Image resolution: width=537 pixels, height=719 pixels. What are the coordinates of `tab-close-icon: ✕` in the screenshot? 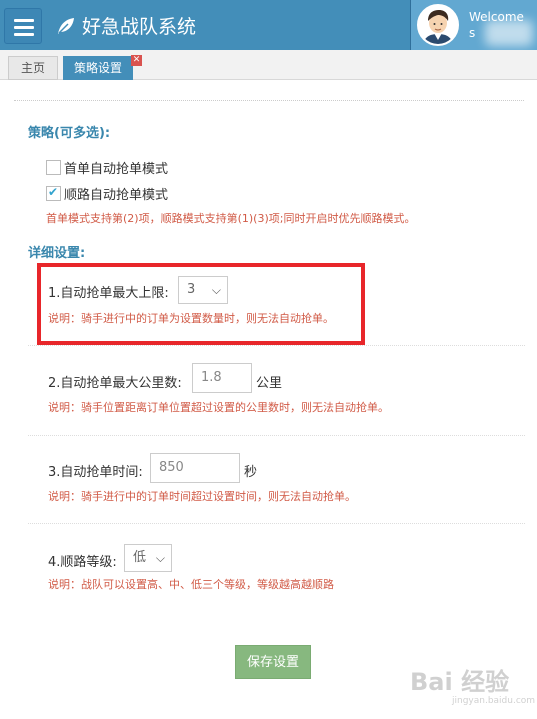 It's located at (136, 60).